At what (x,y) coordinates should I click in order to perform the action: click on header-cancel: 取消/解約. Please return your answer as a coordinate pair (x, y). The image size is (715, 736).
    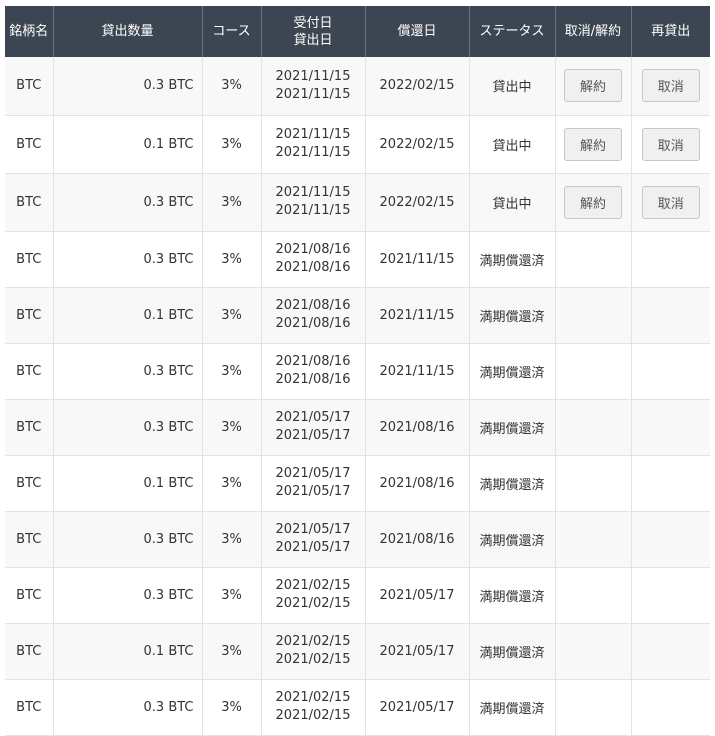
    Looking at the image, I should click on (593, 31).